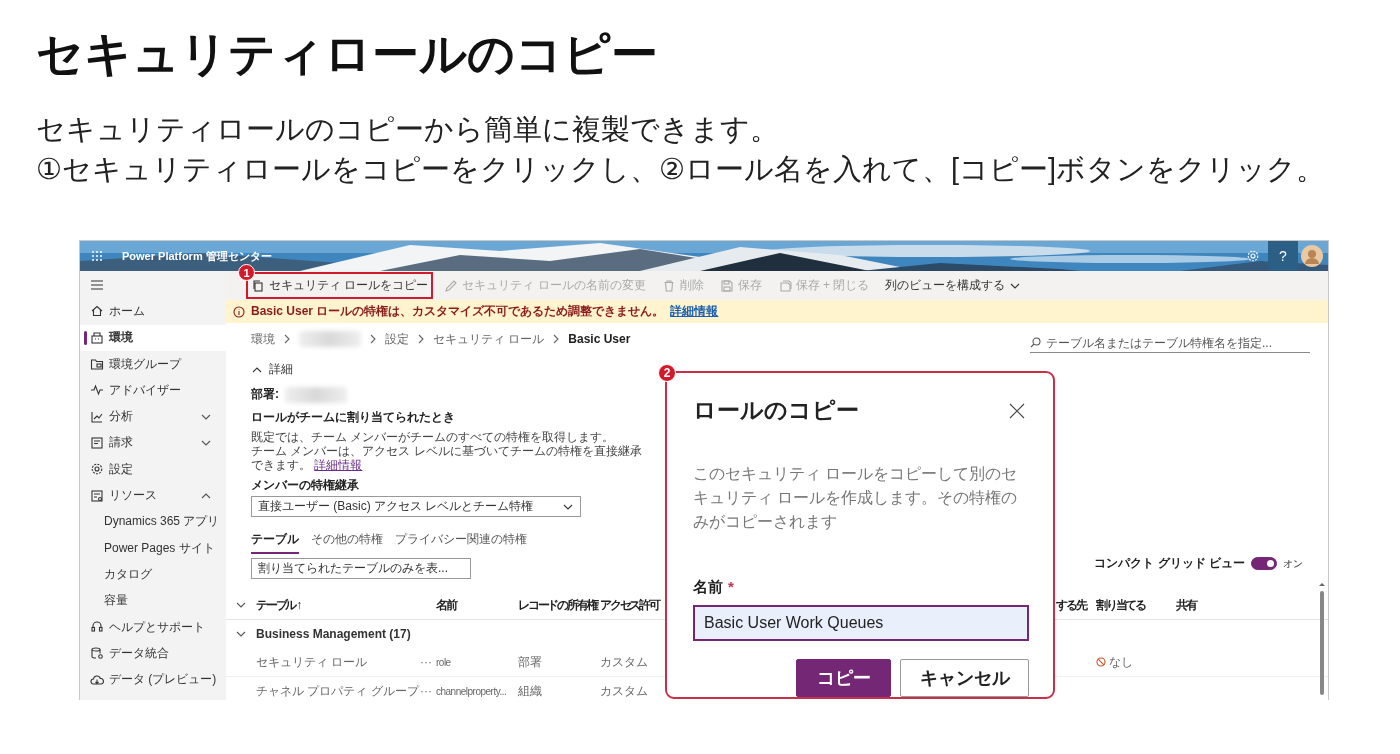 Image resolution: width=1400 pixels, height=754 pixels. What do you see at coordinates (153, 653) in the screenshot?
I see `sidebar-item: データ統合` at bounding box center [153, 653].